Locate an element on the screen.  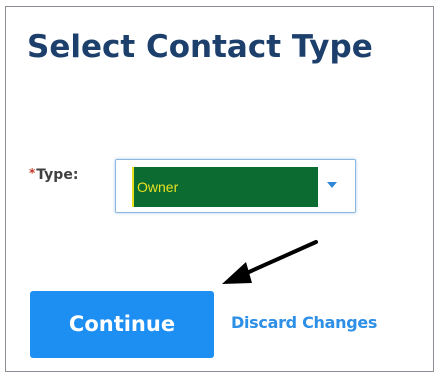
type-field-label: *Type: is located at coordinates (54, 174).